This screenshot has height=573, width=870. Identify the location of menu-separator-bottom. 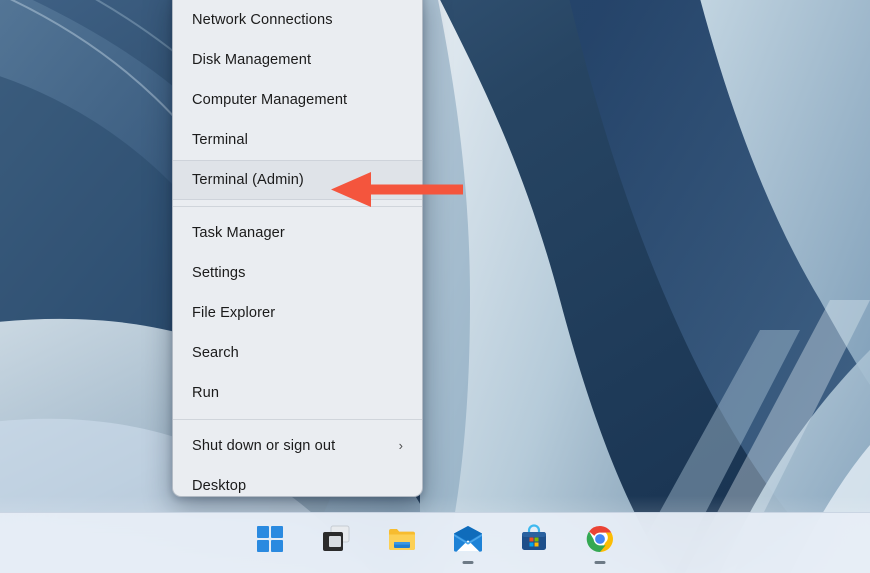
(297, 419).